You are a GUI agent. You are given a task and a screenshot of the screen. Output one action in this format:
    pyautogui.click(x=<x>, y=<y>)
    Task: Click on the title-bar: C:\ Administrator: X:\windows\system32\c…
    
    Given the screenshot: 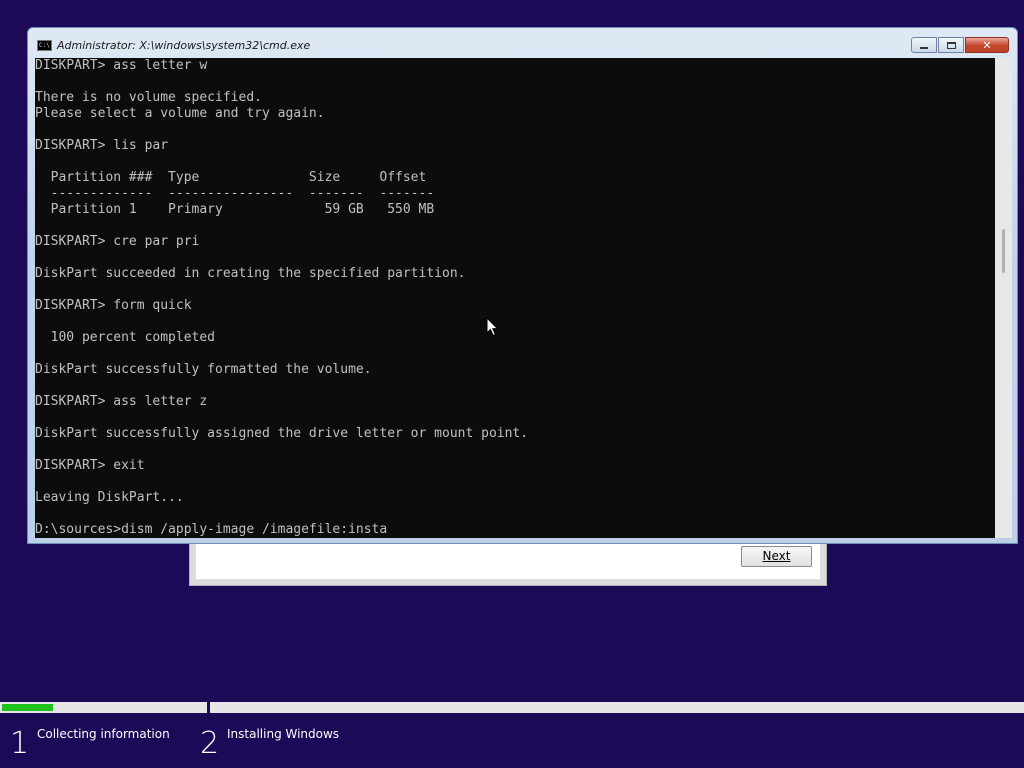 What is the action you would take?
    pyautogui.click(x=522, y=43)
    